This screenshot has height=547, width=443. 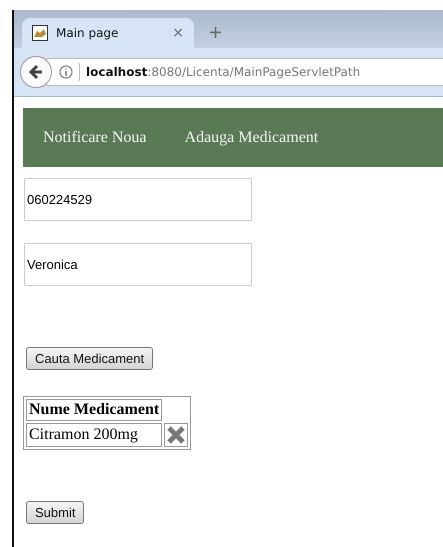 I want to click on address-bar: localhost:8080/Licenta/MainPageServletPath, so click(x=244, y=72).